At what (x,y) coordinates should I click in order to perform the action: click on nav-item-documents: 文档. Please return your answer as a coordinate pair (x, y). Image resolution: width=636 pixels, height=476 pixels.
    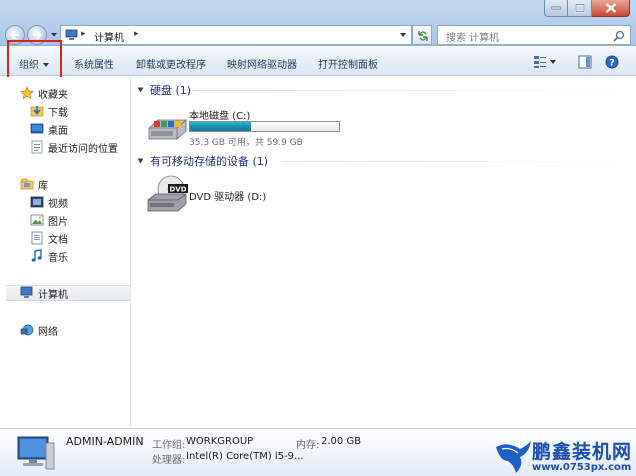
    Looking at the image, I should click on (49, 238).